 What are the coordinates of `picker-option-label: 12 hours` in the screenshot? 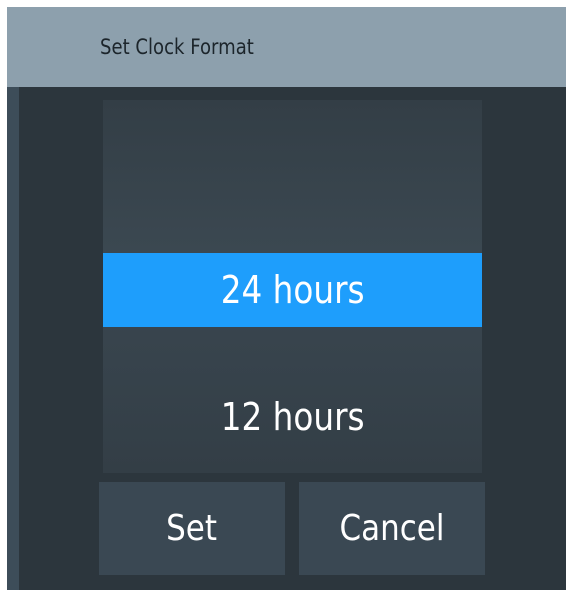 It's located at (292, 417).